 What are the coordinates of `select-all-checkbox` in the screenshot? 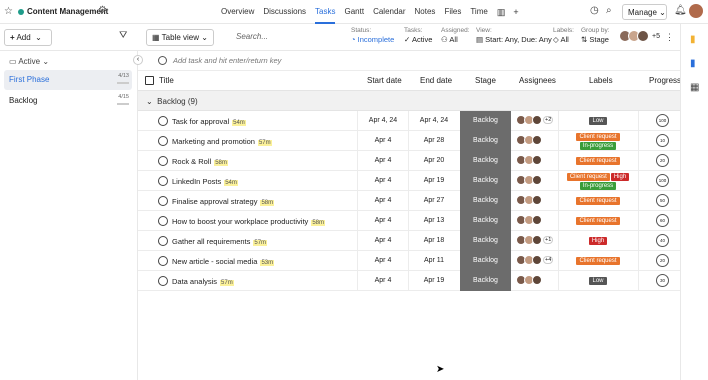 It's located at (149, 80).